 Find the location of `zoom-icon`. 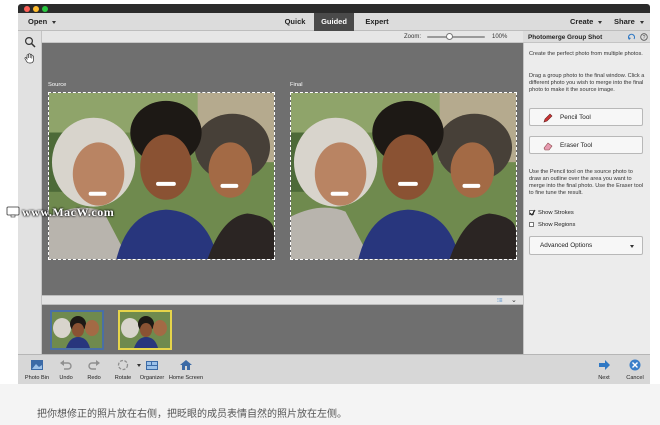

zoom-icon is located at coordinates (30, 42).